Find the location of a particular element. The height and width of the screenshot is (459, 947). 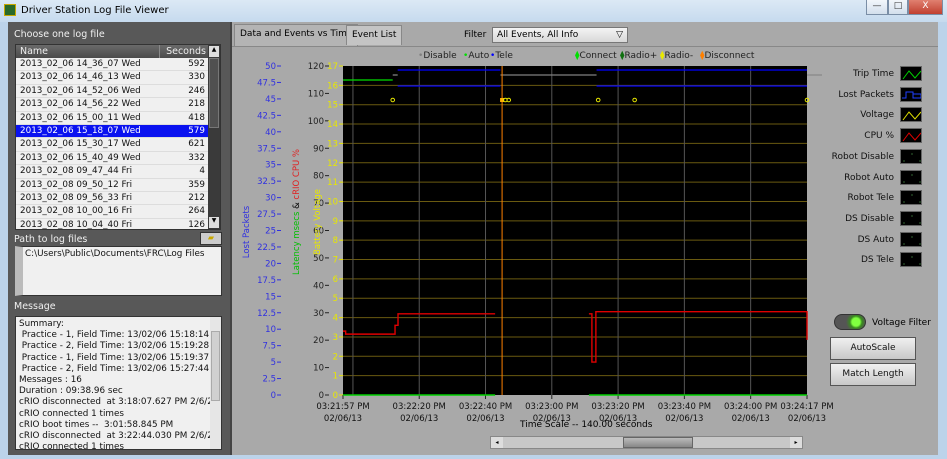

window-title: Driver Station Log File Viewer is located at coordinates (95, 10).